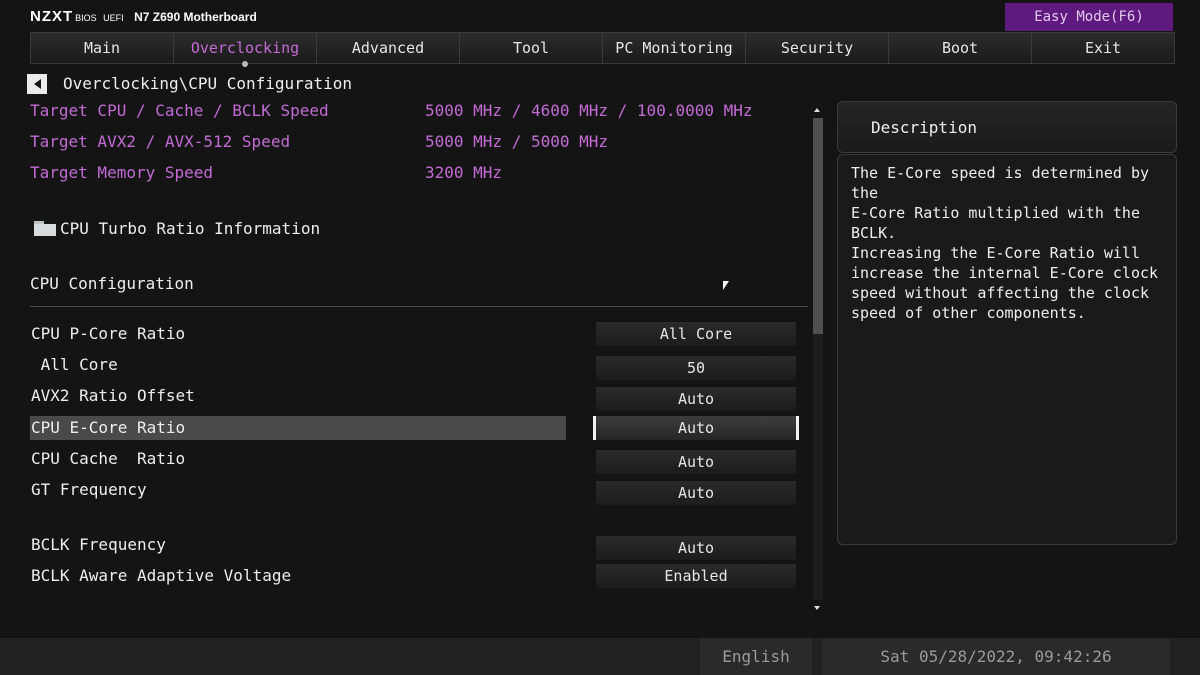 The width and height of the screenshot is (1200, 675). I want to click on section-divider, so click(419, 306).